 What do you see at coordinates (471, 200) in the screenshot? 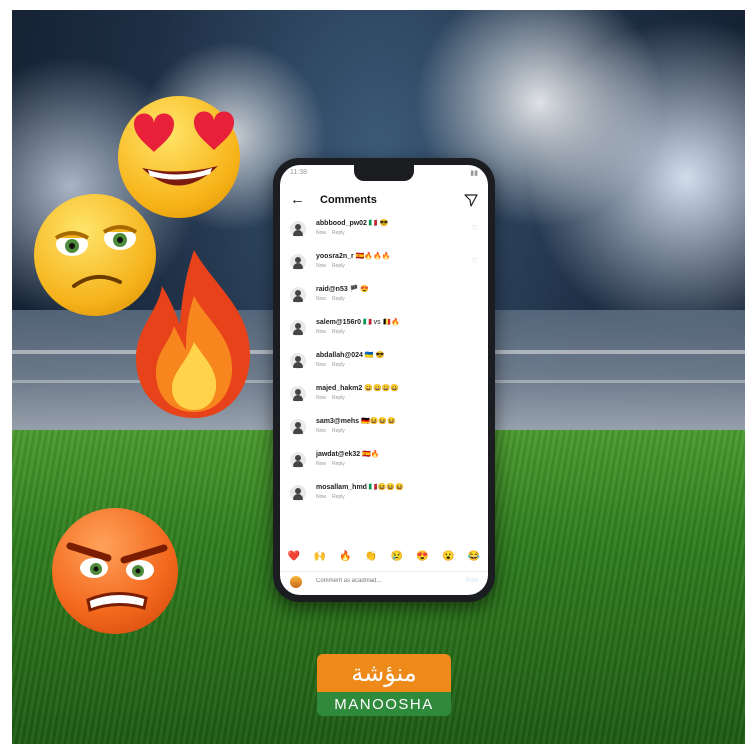
I see `send-icon` at bounding box center [471, 200].